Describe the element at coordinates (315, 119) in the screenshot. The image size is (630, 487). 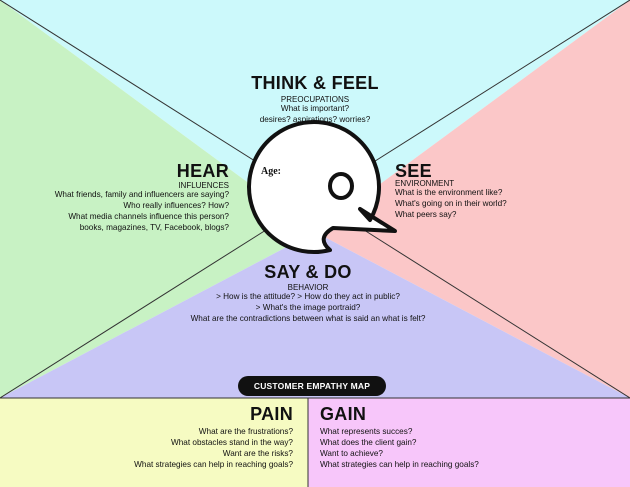
I see `think-feel-question: desires? aspirations? worries?` at that location.